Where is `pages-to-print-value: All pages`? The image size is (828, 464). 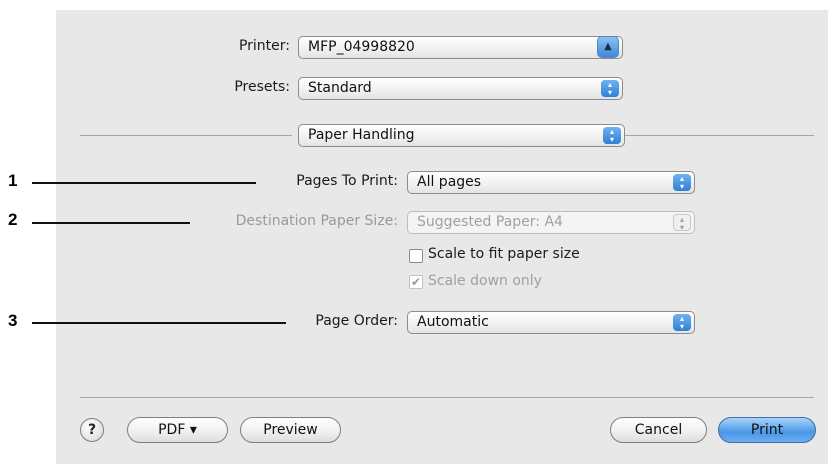
pages-to-print-value: All pages is located at coordinates (449, 182).